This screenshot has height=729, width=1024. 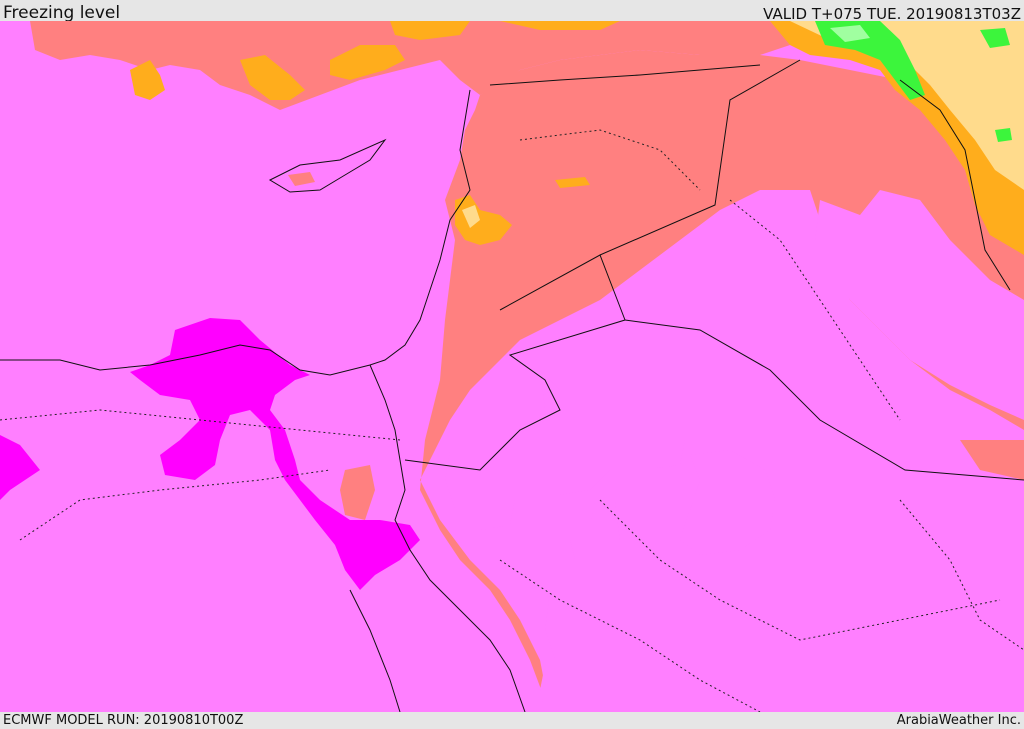 I want to click on credit-label: ArabiaWeather Inc., so click(x=958, y=720).